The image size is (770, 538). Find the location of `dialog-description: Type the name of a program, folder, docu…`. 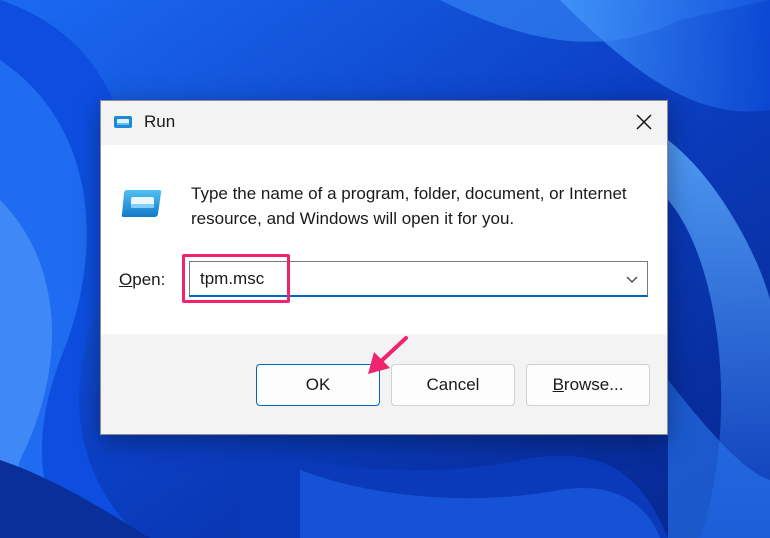

dialog-description: Type the name of a program, folder, docu… is located at coordinates (409, 206).